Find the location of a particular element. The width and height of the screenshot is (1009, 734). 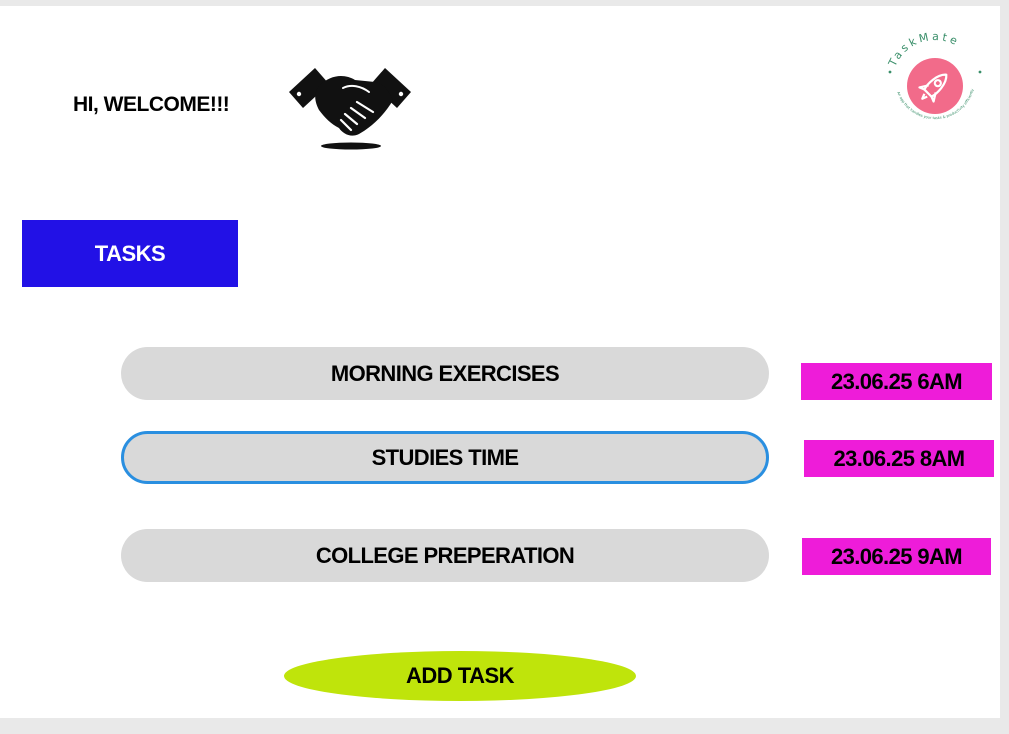

welcome-heading: HI, WELCOME!!! is located at coordinates (151, 104).